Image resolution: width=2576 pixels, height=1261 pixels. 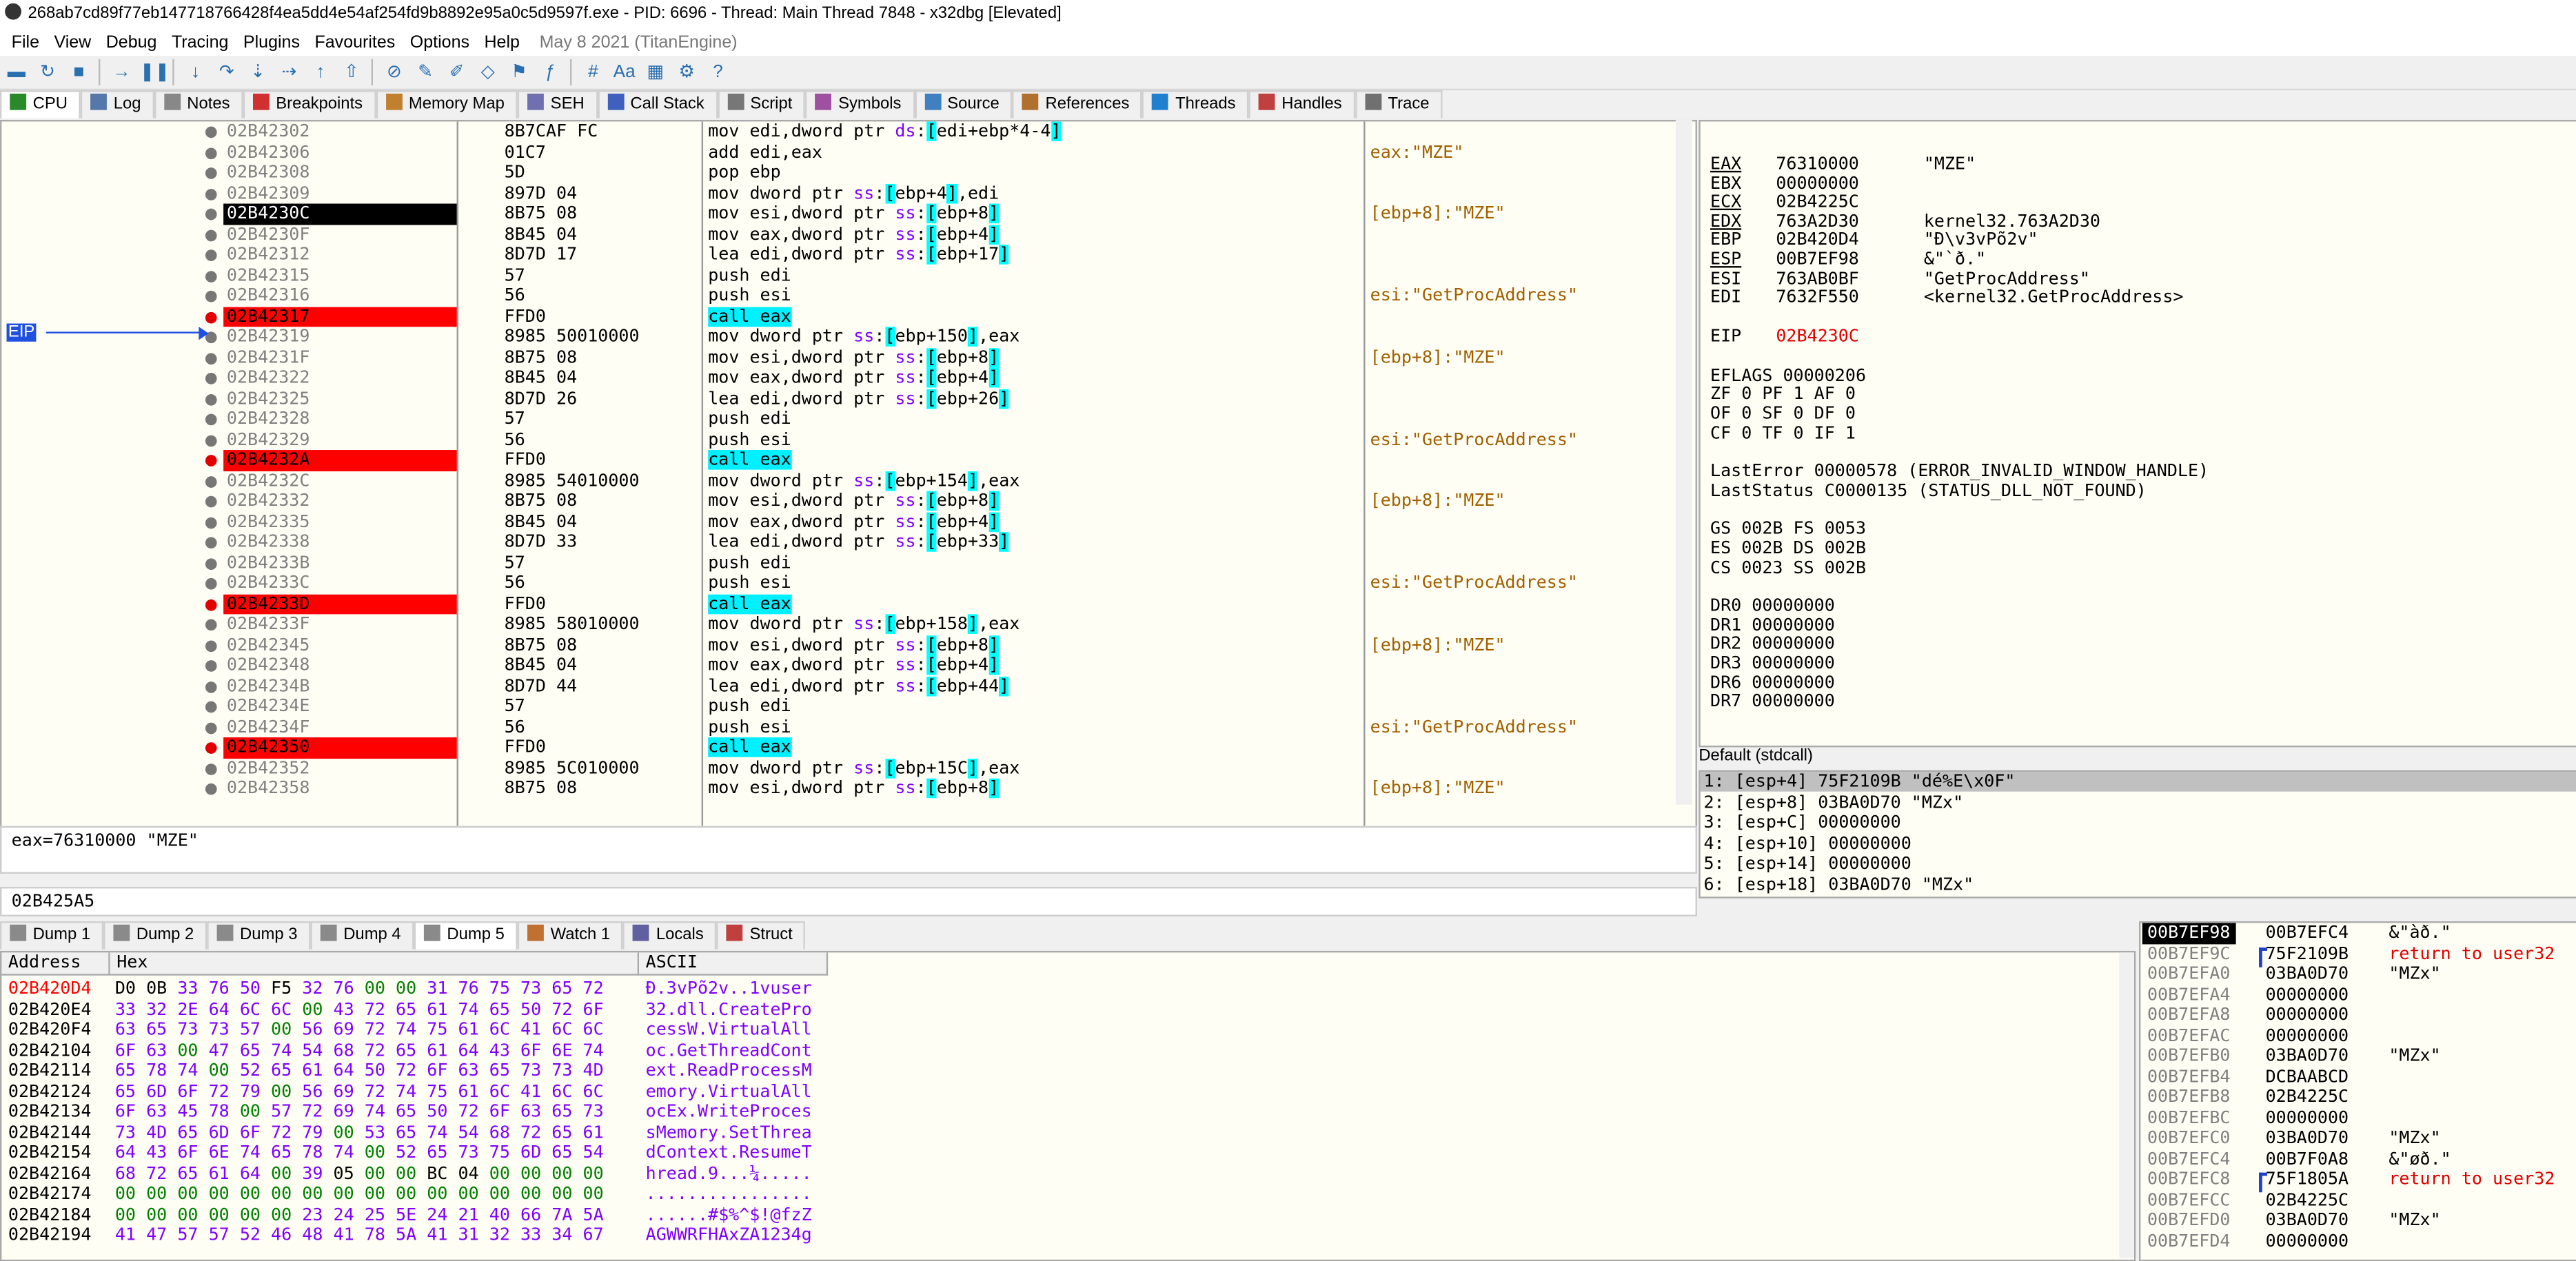 What do you see at coordinates (259, 935) in the screenshot?
I see `tab-dump-3: Dump 3` at bounding box center [259, 935].